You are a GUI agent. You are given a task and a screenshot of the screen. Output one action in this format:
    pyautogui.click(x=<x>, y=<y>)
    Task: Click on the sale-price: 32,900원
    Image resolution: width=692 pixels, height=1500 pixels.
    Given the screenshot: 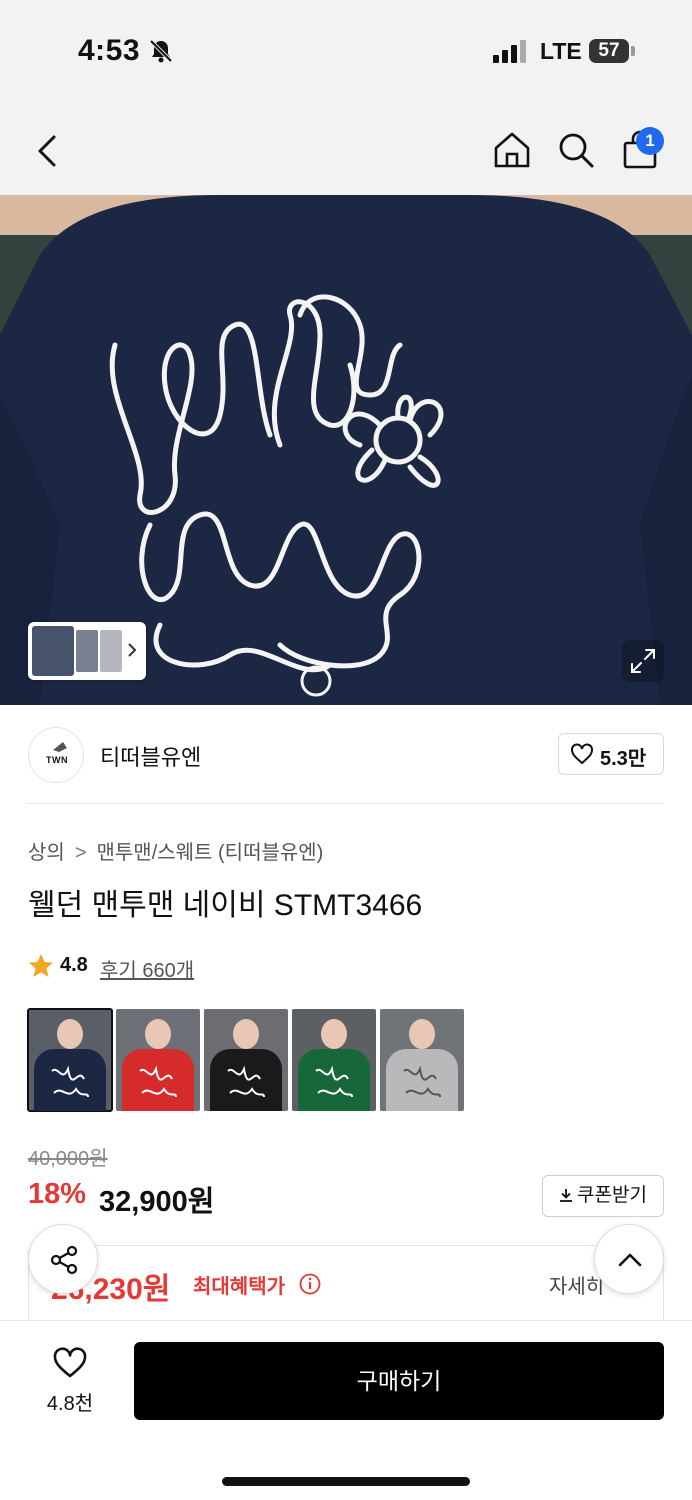 What is the action you would take?
    pyautogui.click(x=157, y=1202)
    